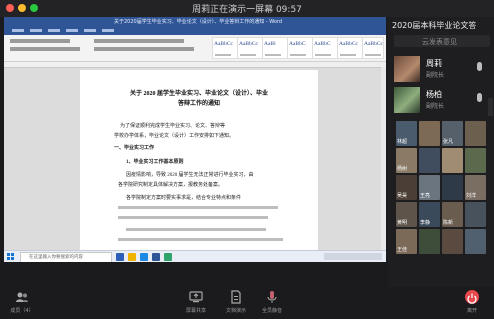 The image size is (494, 319). What do you see at coordinates (184, 198) in the screenshot?
I see `doc-paragraph-line: 各学院制定方案时要实事求是，结合专业特点和条件` at bounding box center [184, 198].